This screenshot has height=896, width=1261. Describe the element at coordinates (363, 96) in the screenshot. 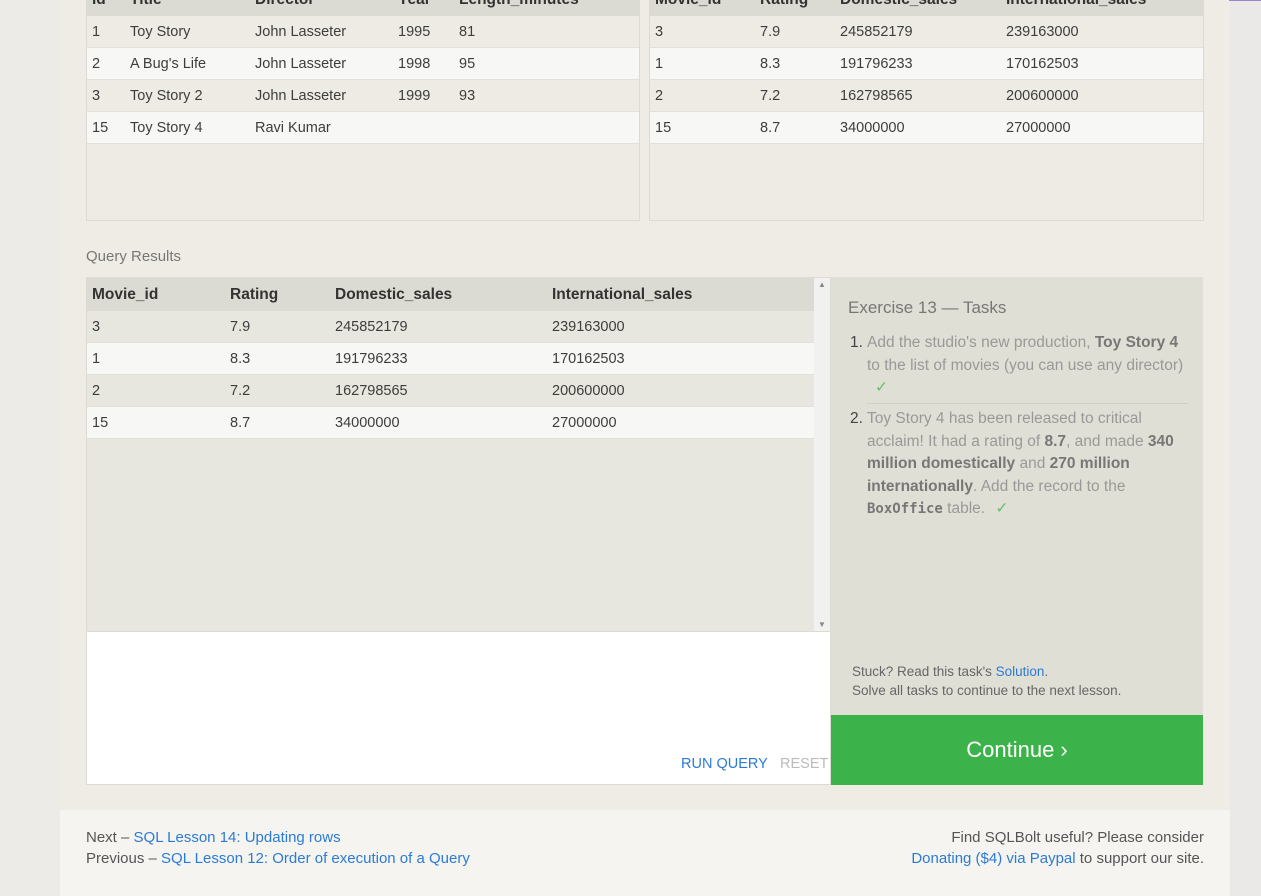

I see `table-row: 3 Toy Story 2 John Lasseter 1999 93` at that location.